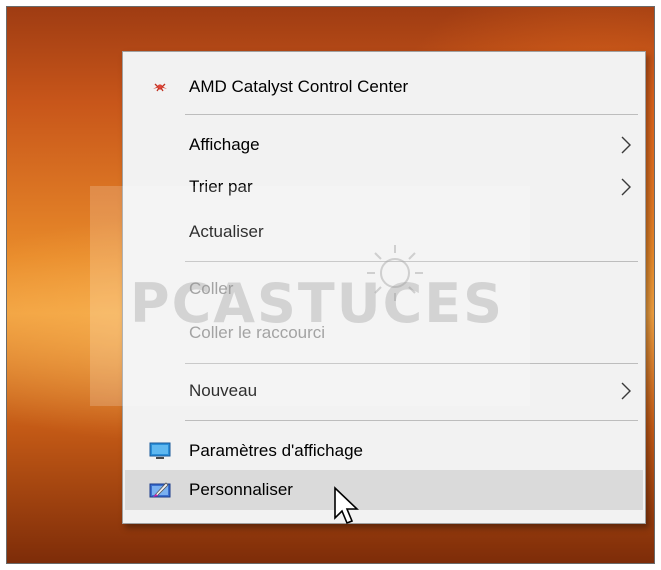  I want to click on menu-item-affichage: Affichage, so click(384, 145).